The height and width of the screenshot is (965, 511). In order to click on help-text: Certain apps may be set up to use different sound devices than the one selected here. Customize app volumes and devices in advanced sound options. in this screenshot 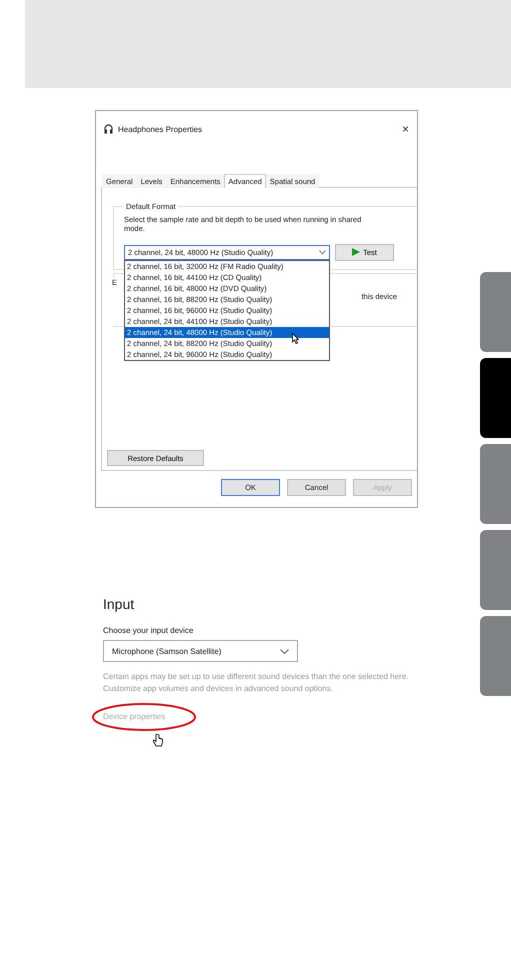, I will do `click(256, 682)`.